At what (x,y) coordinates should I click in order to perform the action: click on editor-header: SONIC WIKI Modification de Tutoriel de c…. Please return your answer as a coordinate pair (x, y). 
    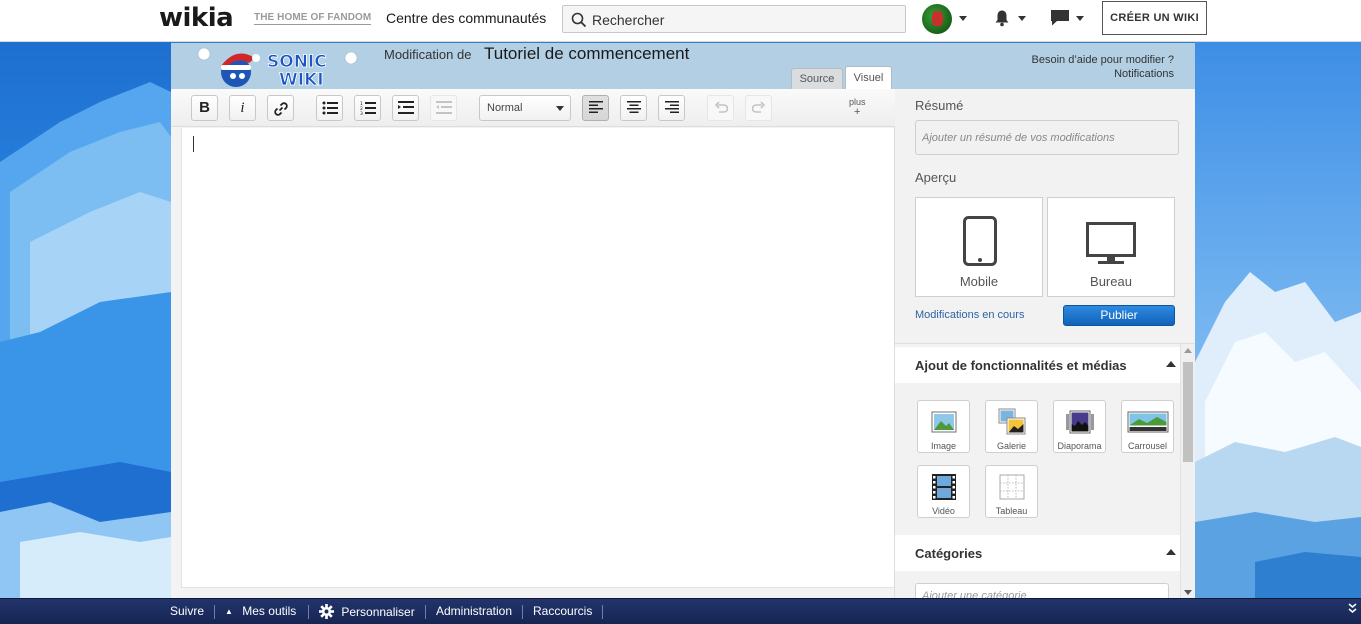
    Looking at the image, I should click on (683, 66).